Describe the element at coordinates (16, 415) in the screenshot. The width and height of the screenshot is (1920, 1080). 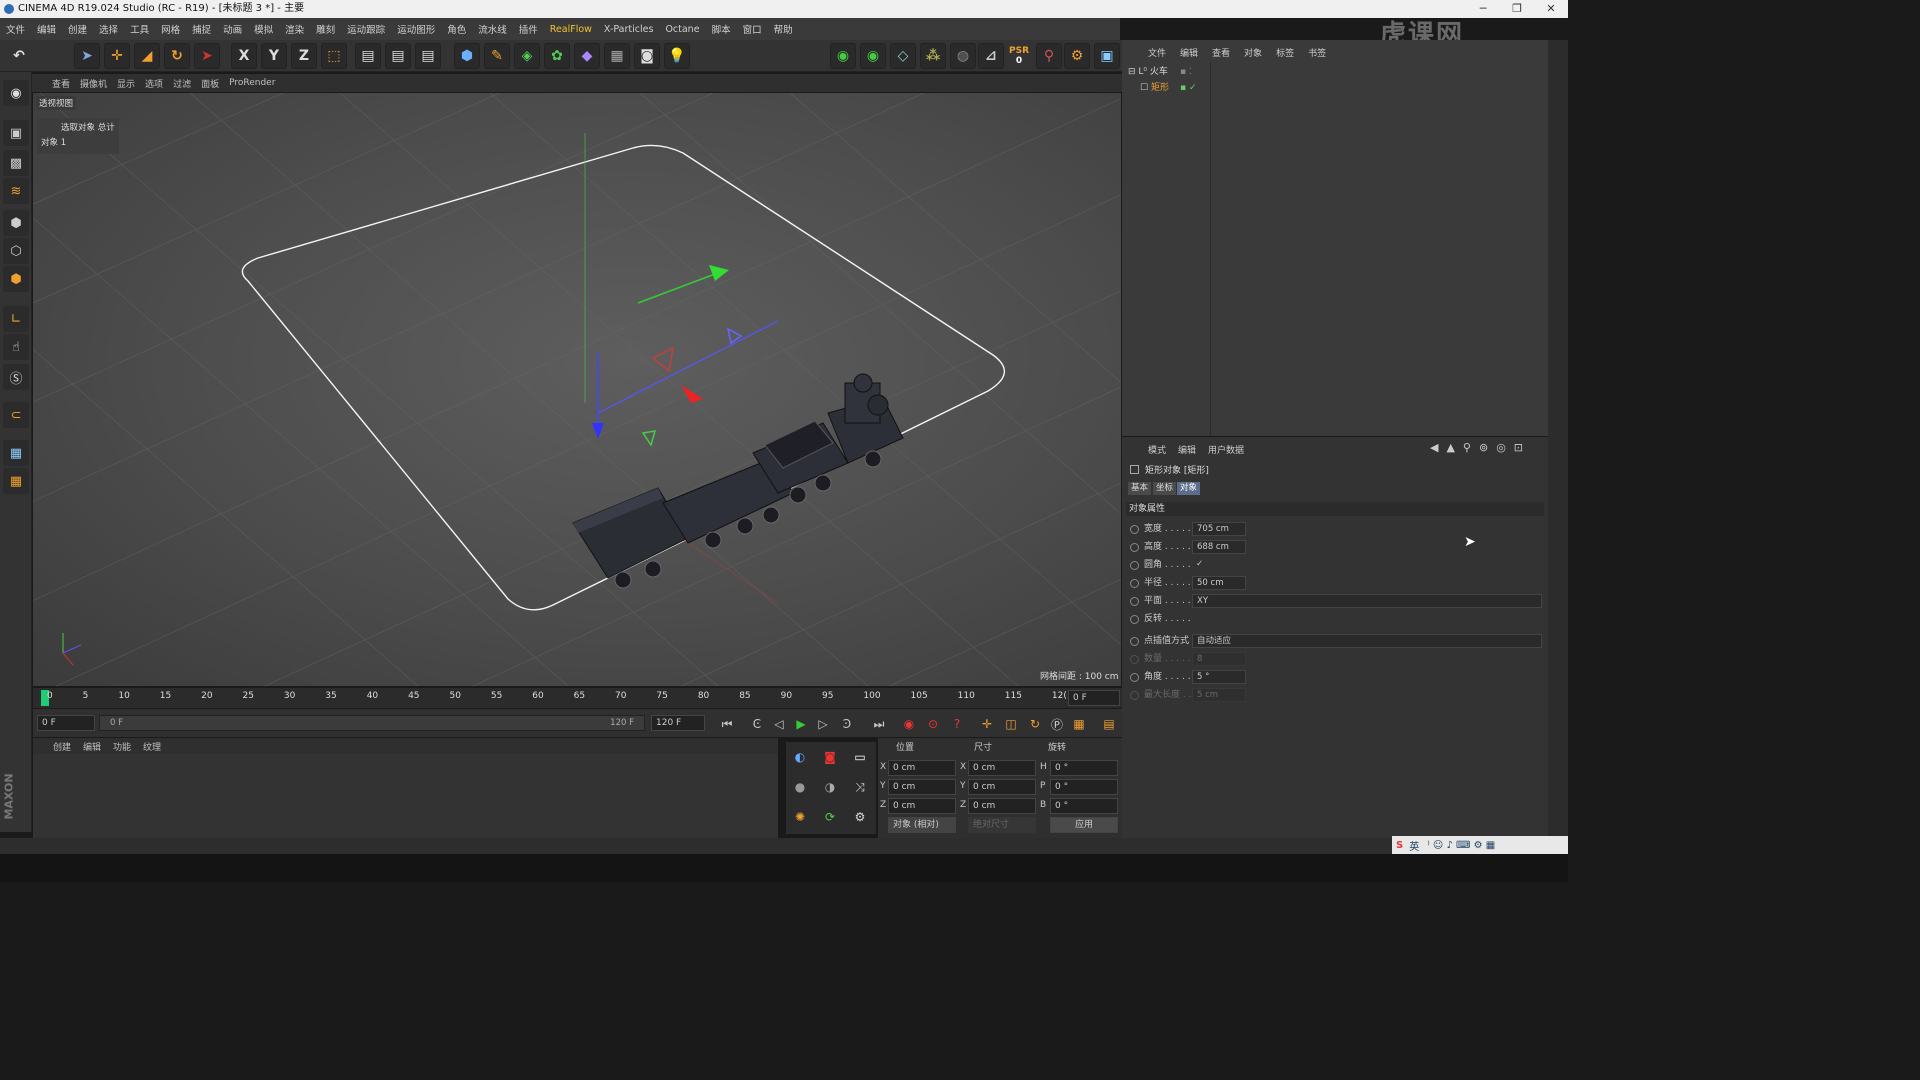
I see `snap-icon: ⊂` at that location.